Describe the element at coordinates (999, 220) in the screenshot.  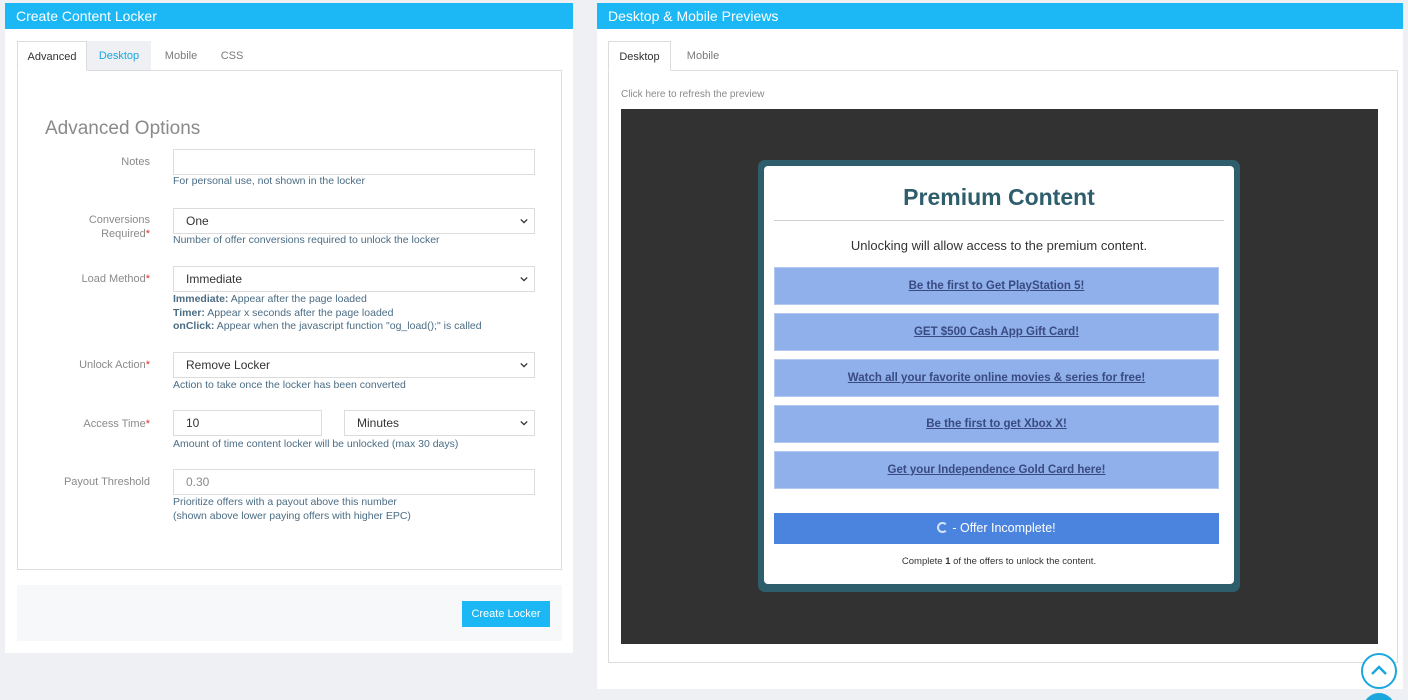
I see `divider` at that location.